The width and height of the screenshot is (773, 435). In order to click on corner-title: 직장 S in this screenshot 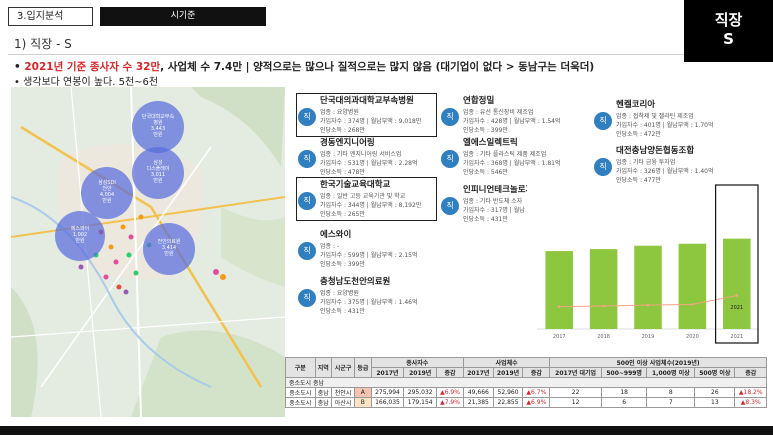, I will do `click(728, 31)`.